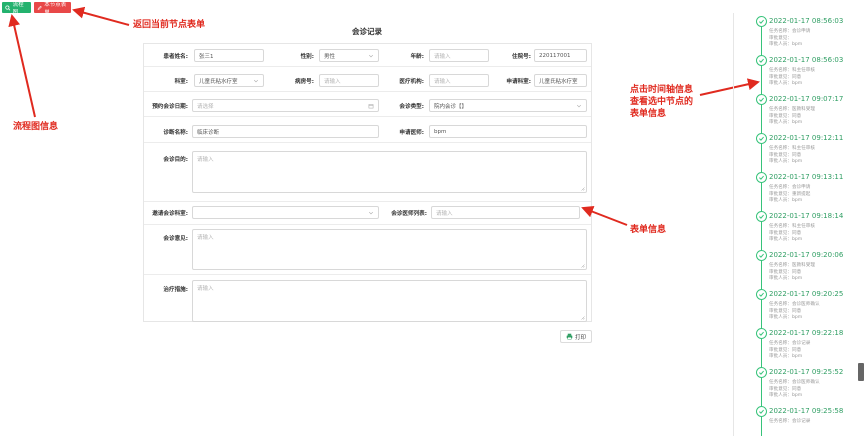  I want to click on timeline-task: 任务名称：会诊医师确认, so click(794, 382).